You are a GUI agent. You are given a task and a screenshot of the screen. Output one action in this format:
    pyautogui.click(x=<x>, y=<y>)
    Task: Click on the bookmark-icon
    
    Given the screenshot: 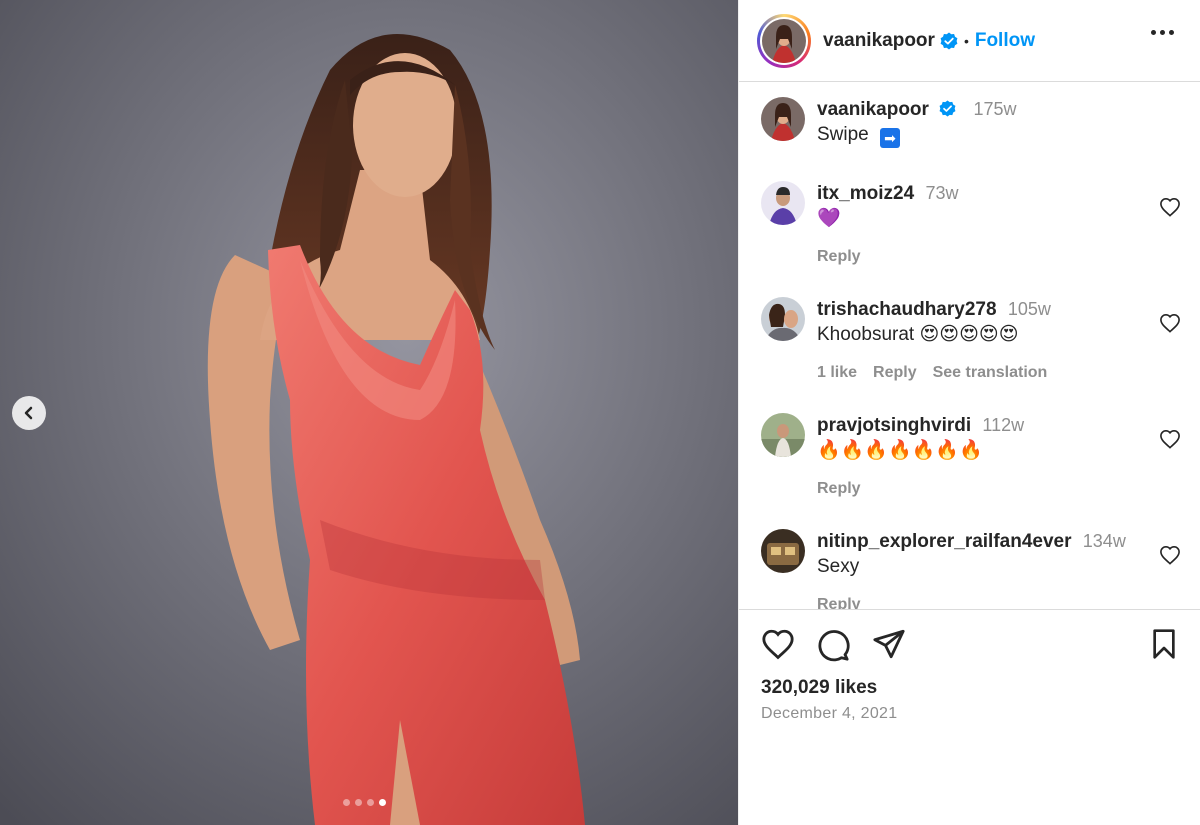 What is the action you would take?
    pyautogui.click(x=1164, y=644)
    